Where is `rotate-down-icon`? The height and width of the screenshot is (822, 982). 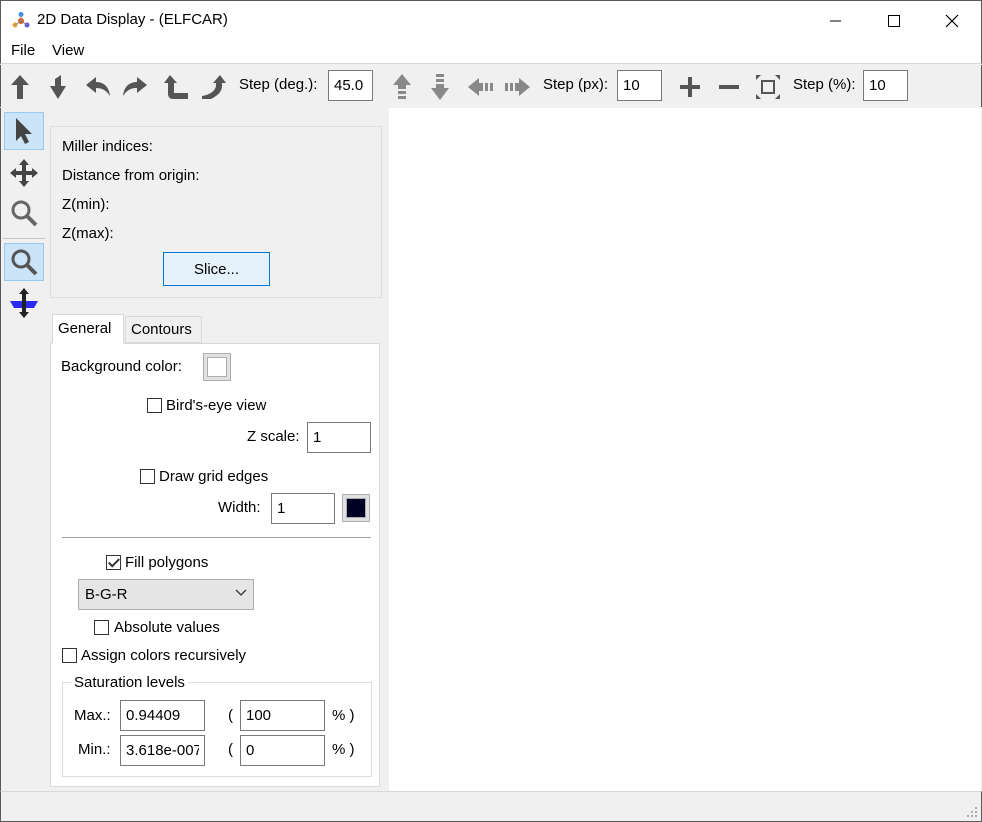 rotate-down-icon is located at coordinates (58, 87).